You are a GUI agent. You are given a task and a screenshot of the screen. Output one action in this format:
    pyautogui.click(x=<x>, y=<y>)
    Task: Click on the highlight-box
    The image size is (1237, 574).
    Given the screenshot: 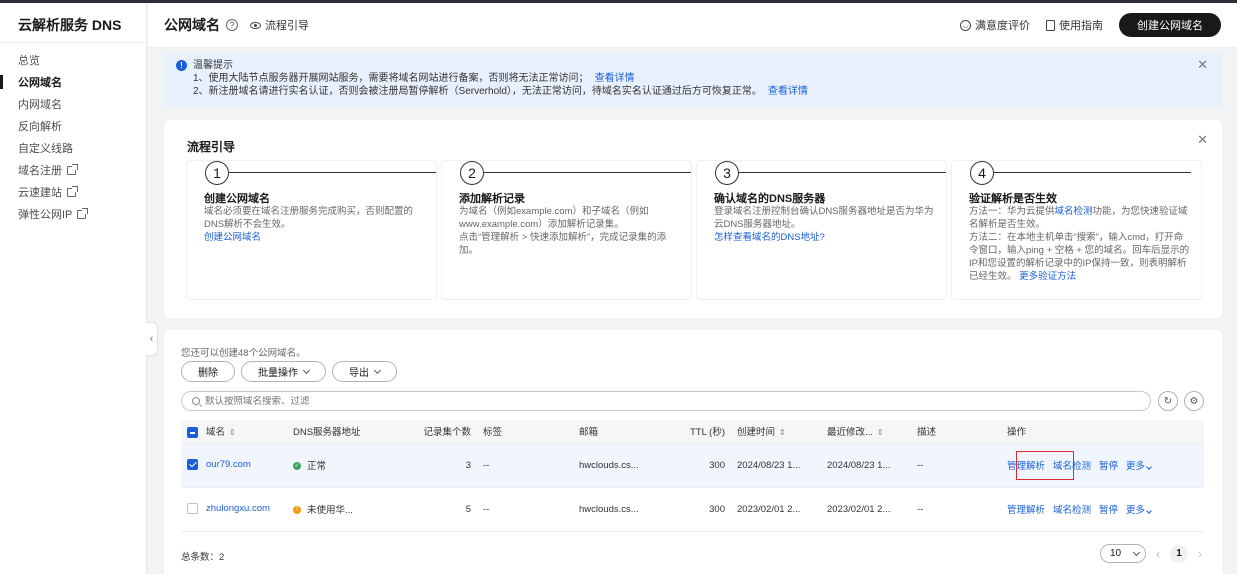 What is the action you would take?
    pyautogui.click(x=1045, y=465)
    